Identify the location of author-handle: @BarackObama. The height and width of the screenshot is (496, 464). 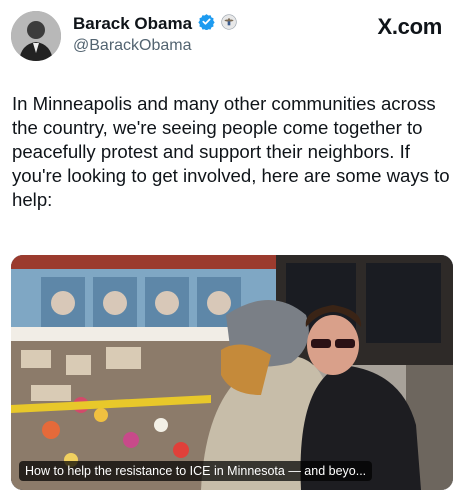
(132, 46).